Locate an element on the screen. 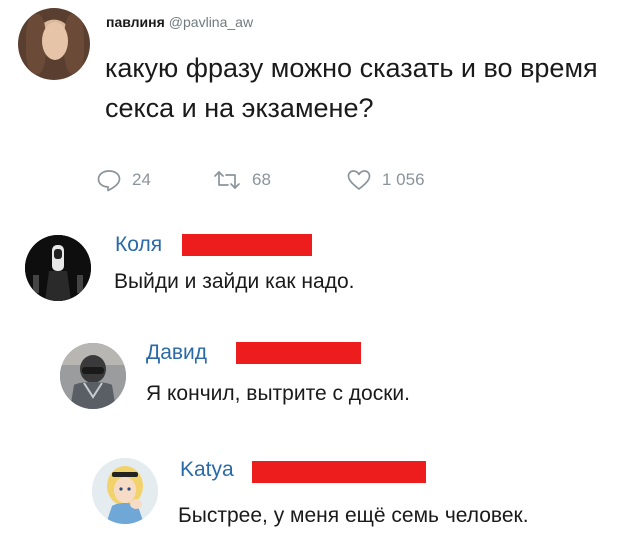  like-count: 1 056 is located at coordinates (403, 179).